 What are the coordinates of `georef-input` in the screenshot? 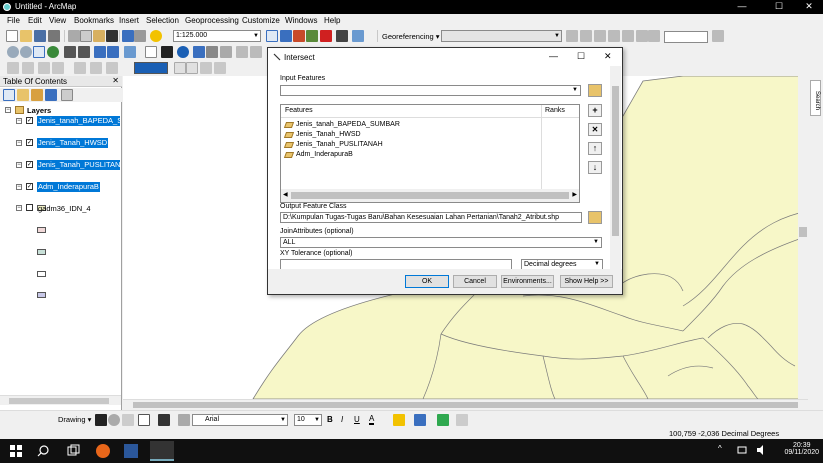 It's located at (686, 37).